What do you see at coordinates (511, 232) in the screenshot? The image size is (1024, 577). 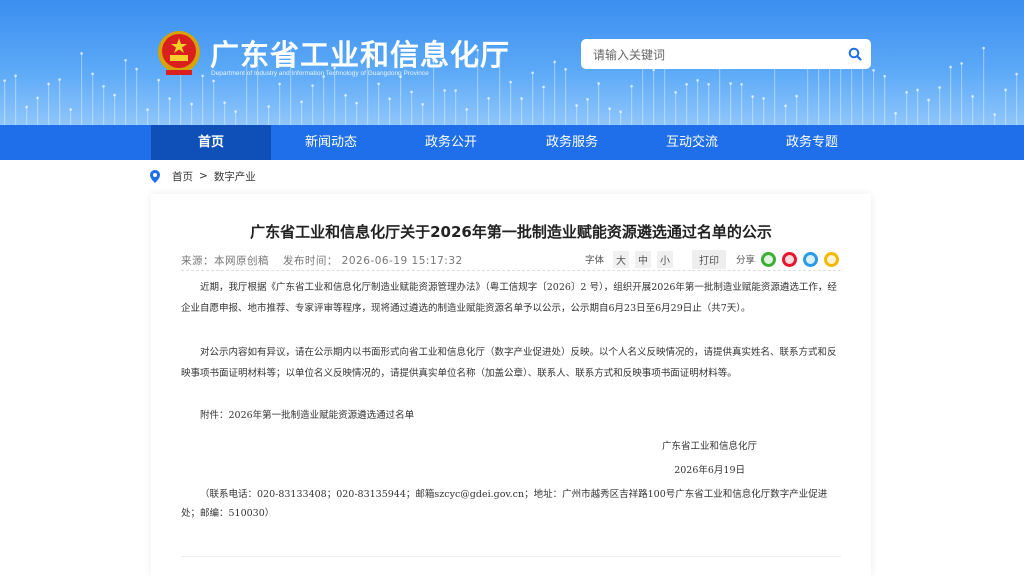 I see `article-title: 广东省工业和信息化厅关于2026年第一批制造业赋能资源遴选通过名单的公示` at bounding box center [511, 232].